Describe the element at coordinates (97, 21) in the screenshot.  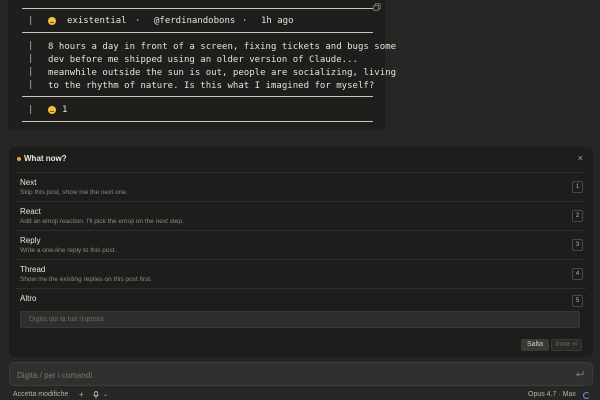
I see `post-mood: existential` at that location.